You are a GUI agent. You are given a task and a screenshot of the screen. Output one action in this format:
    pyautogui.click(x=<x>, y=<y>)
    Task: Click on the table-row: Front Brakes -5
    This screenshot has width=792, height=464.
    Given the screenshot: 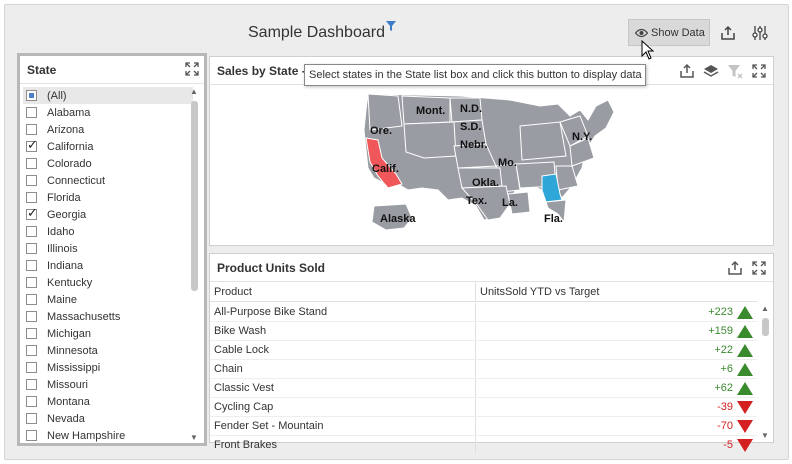 What is the action you would take?
    pyautogui.click(x=483, y=445)
    